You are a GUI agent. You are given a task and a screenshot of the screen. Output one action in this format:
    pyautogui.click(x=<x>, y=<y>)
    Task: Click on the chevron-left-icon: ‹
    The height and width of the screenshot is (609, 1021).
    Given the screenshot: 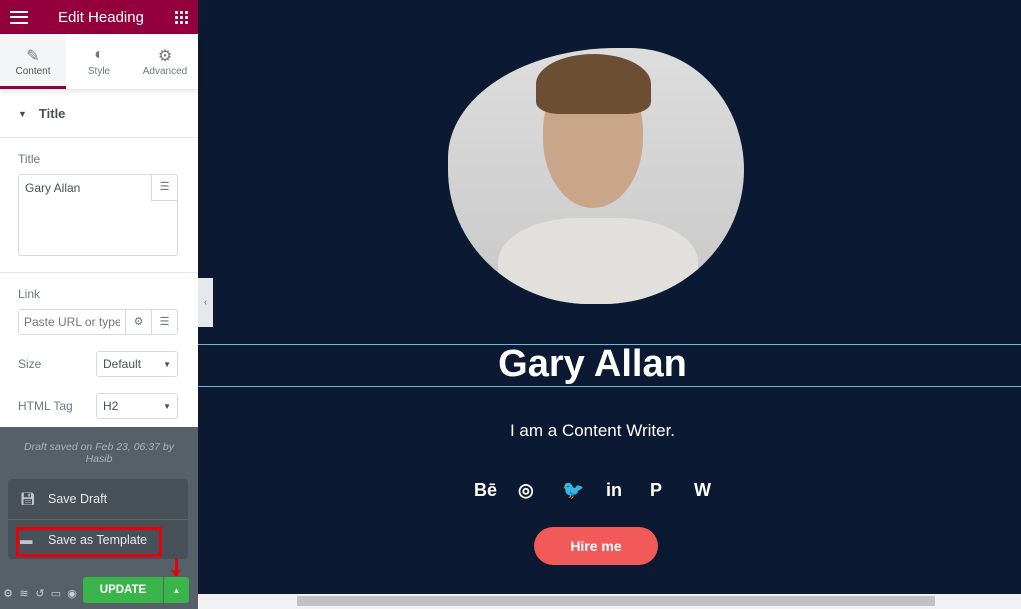 What is the action you would take?
    pyautogui.click(x=205, y=302)
    